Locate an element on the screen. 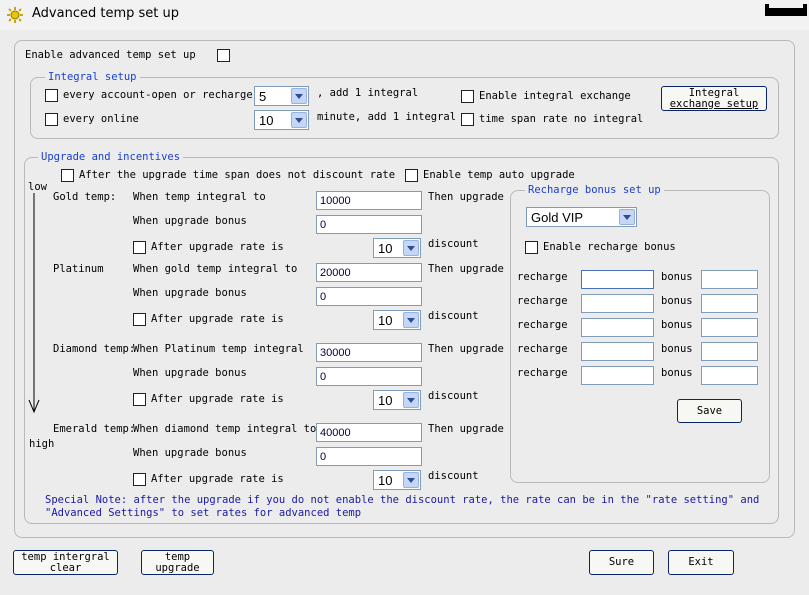 This screenshot has width=809, height=595. diamond-then-label: Then upgrade is located at coordinates (466, 349).